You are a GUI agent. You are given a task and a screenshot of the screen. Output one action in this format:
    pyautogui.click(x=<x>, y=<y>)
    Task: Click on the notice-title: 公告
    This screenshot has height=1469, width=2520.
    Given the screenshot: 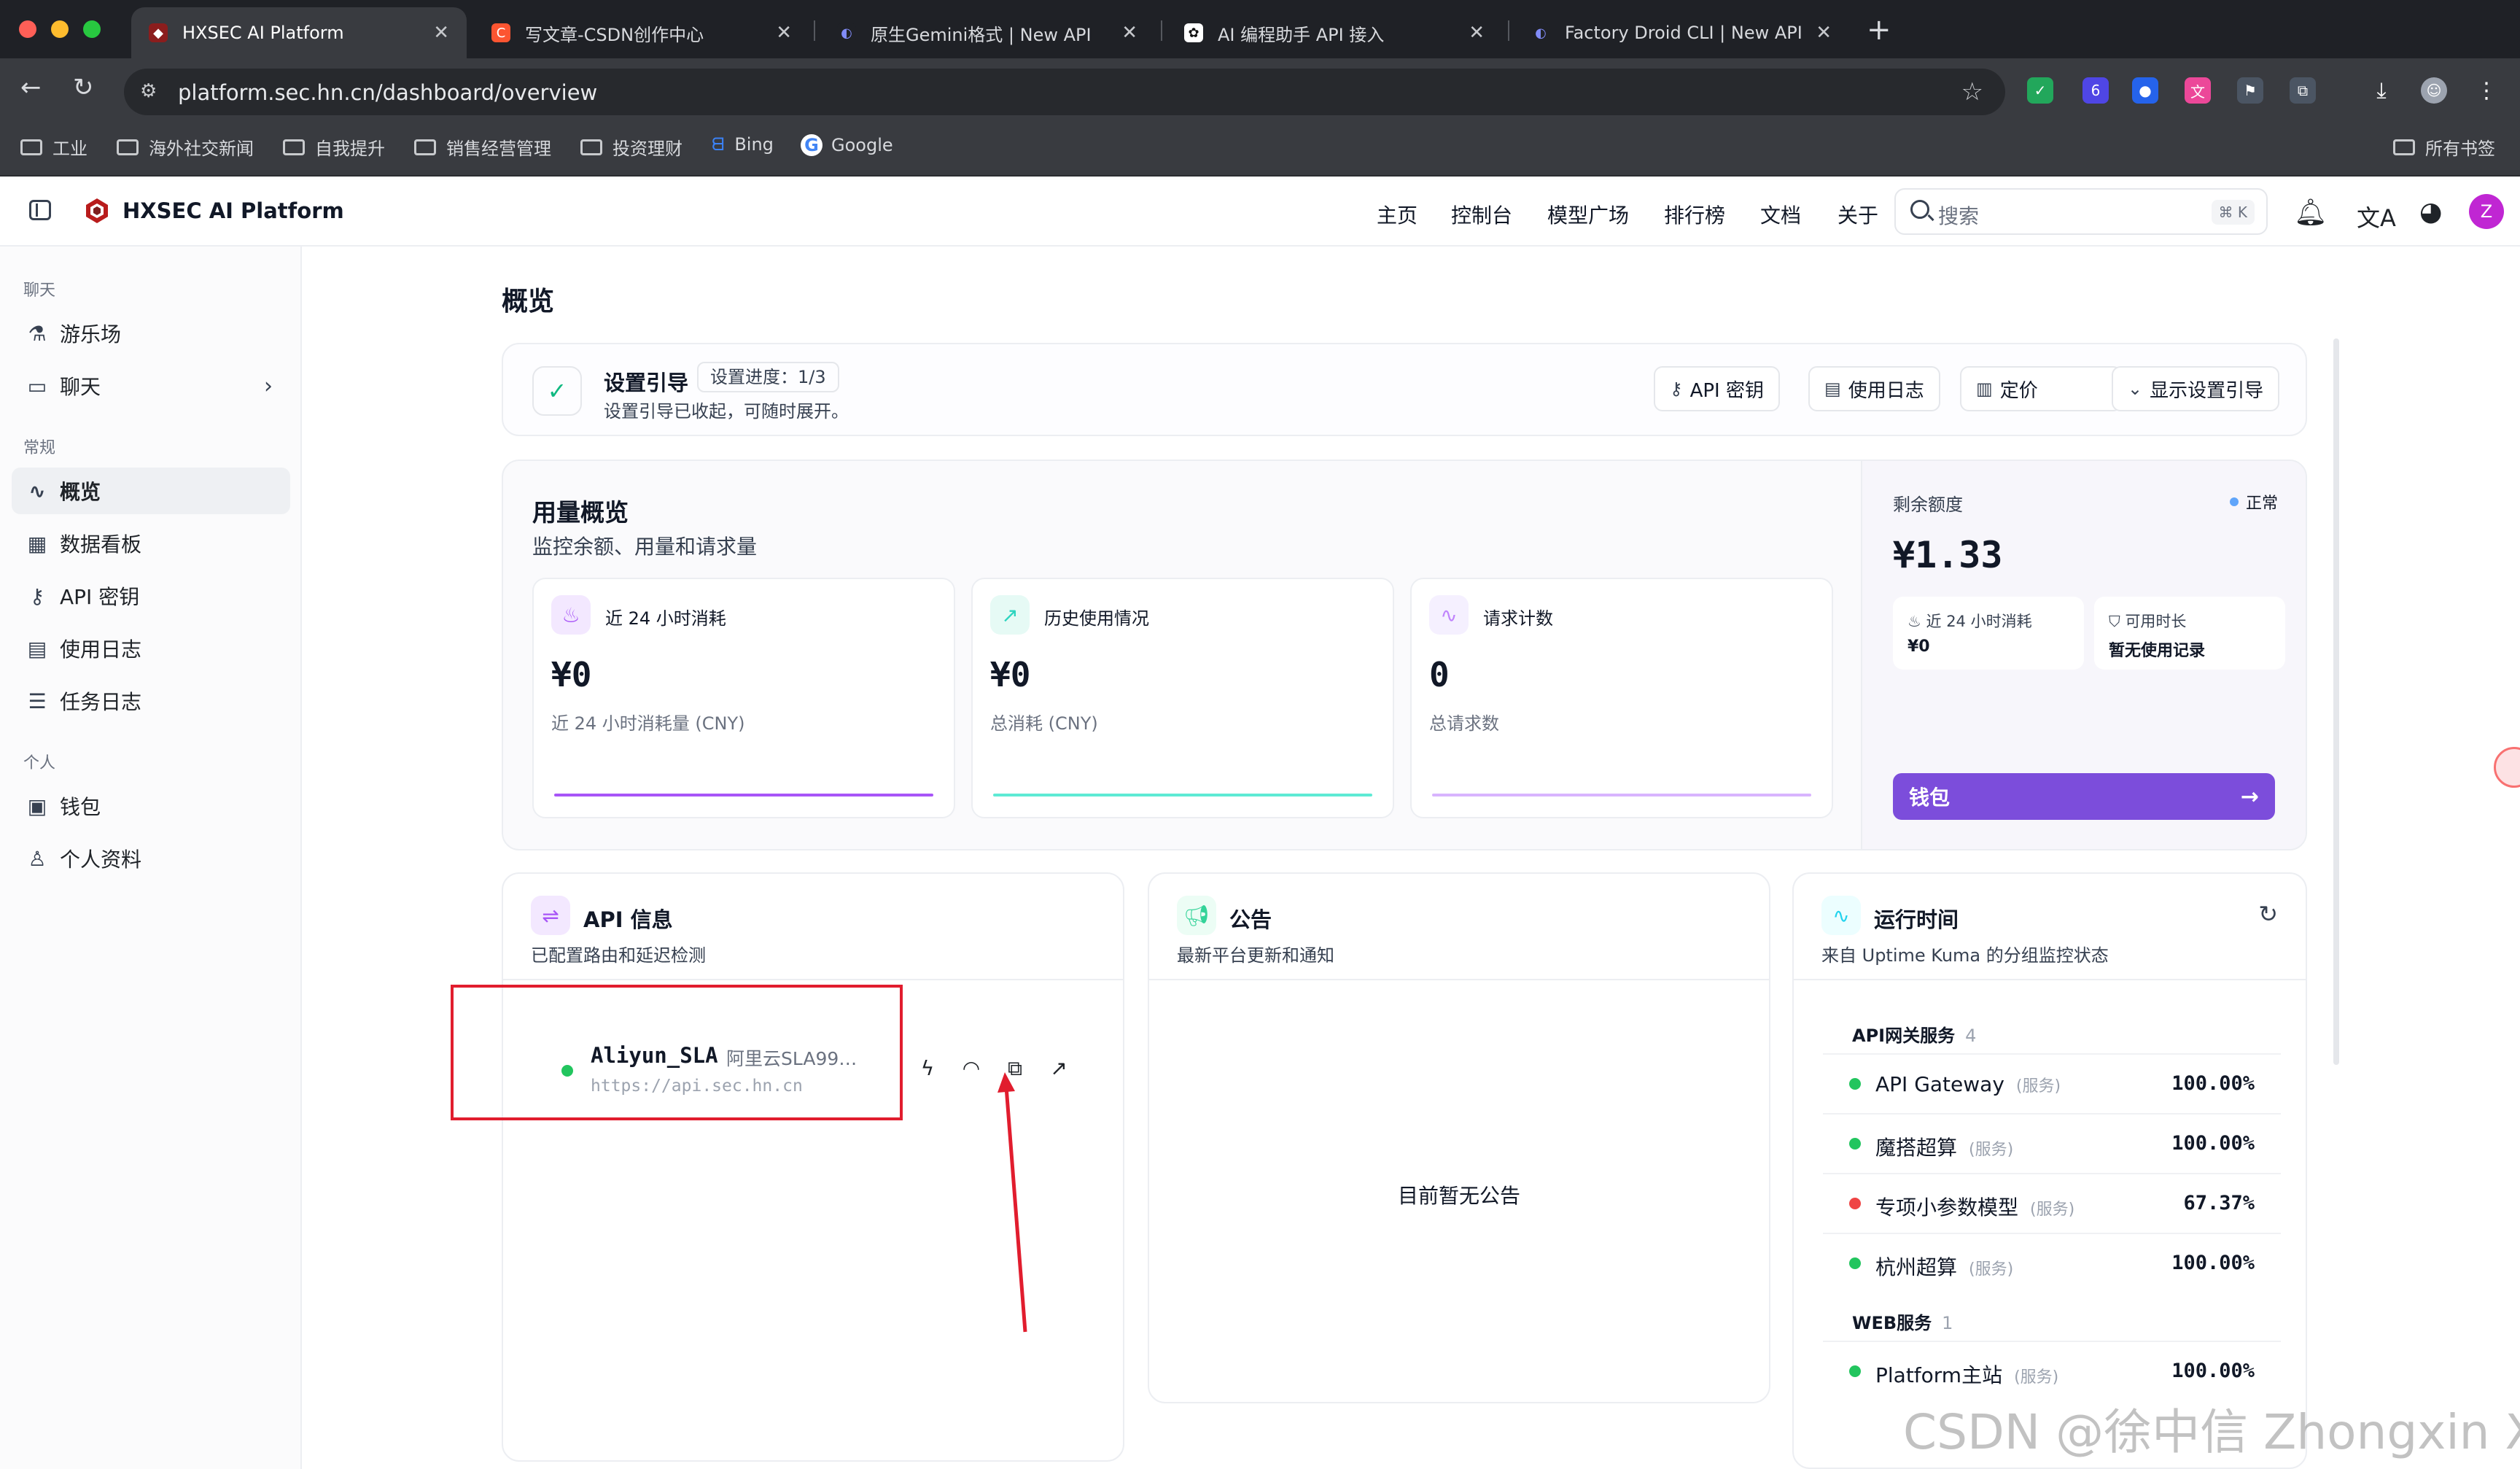 What is the action you would take?
    pyautogui.click(x=1250, y=919)
    